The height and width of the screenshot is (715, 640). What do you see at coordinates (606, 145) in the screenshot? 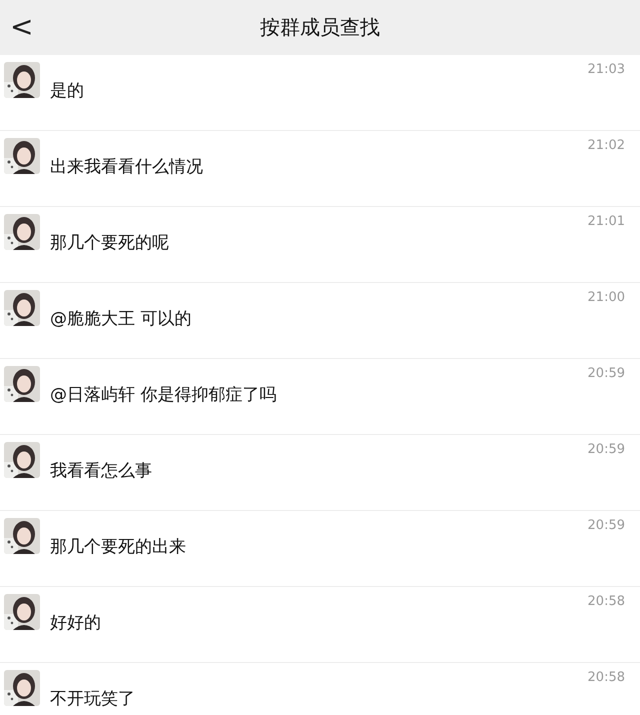
I see `message-time: 21:02` at bounding box center [606, 145].